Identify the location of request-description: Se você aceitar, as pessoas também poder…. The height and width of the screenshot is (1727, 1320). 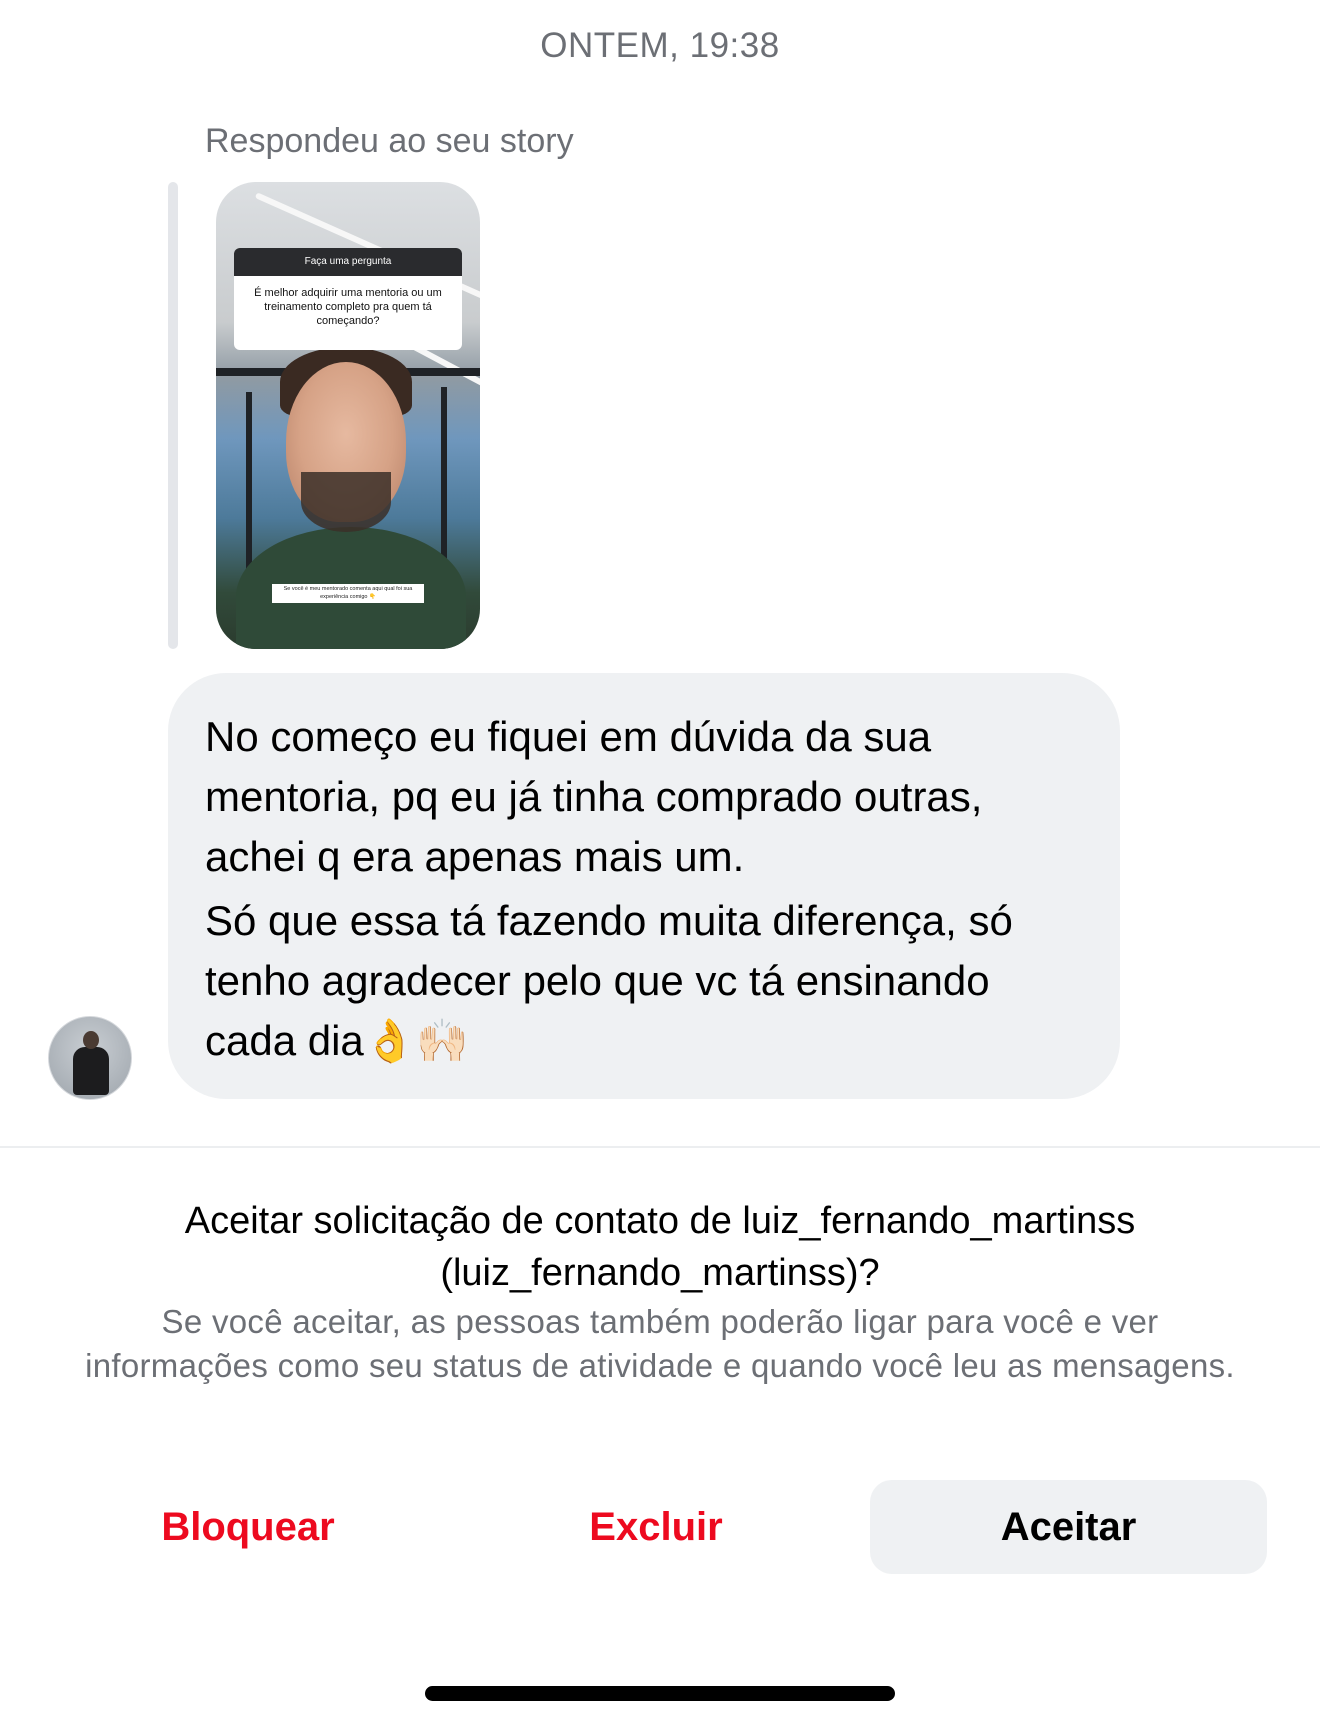
(660, 1343).